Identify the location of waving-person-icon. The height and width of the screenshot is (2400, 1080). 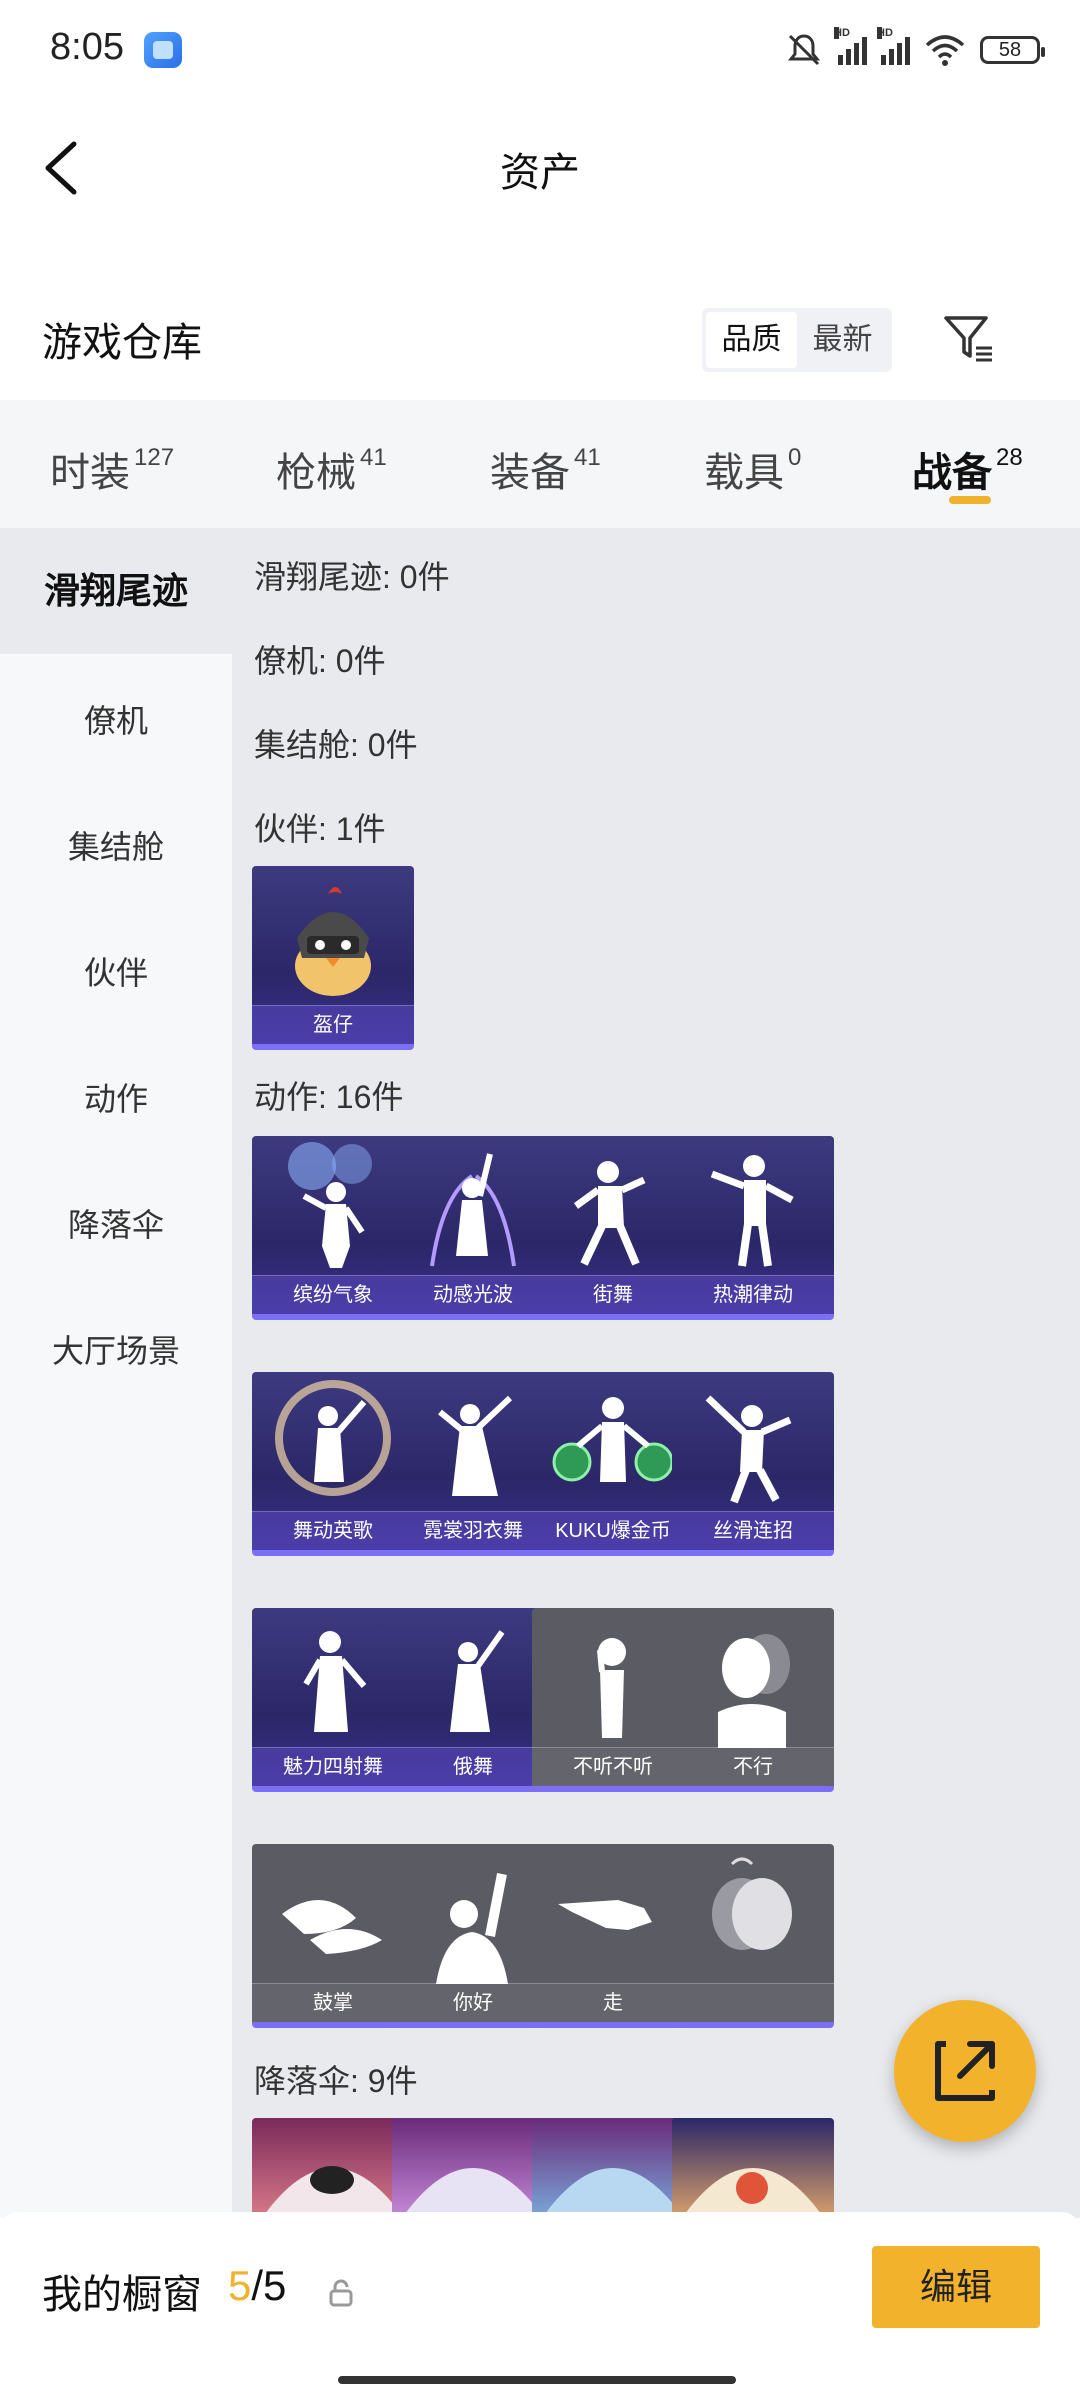
(472, 1928).